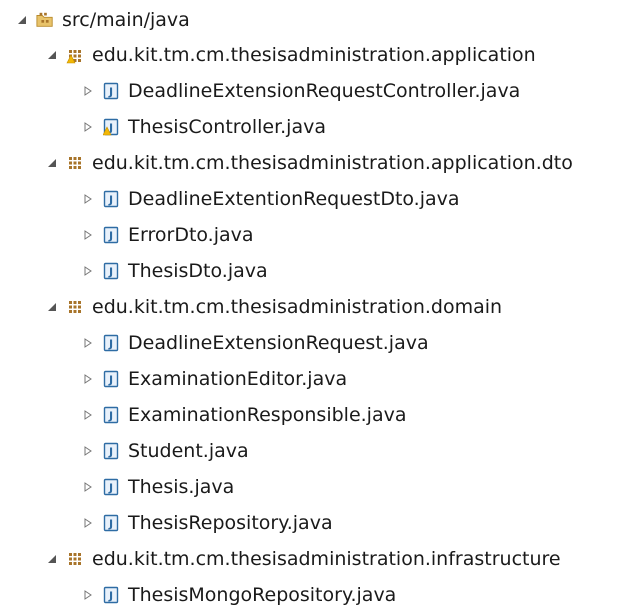 The height and width of the screenshot is (614, 632). I want to click on tree-item-java-file: J ThesisMongoRepository.java, so click(238, 595).